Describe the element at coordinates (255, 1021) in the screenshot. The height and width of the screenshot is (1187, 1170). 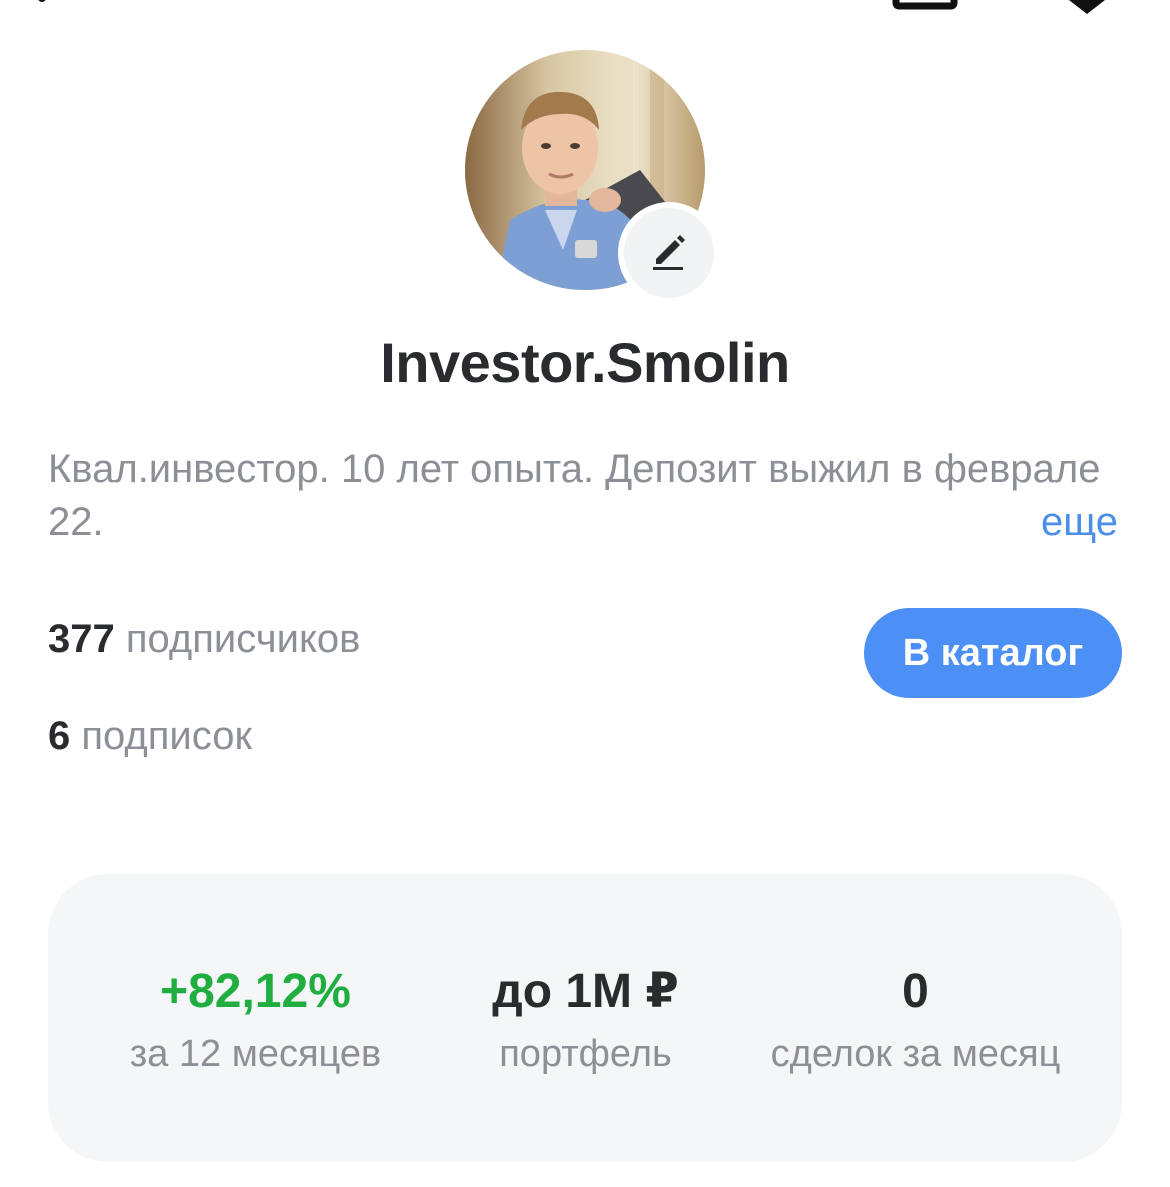
I see `stat-return: +82,12% за 12 месяцев` at that location.